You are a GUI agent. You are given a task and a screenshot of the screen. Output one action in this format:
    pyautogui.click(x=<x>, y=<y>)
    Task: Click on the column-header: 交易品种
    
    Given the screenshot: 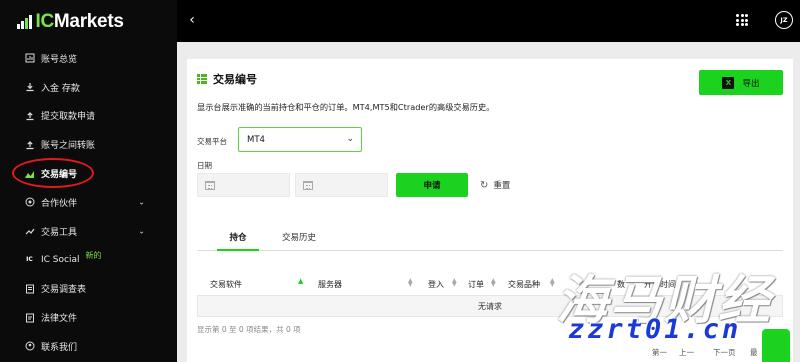 What is the action you would take?
    pyautogui.click(x=524, y=284)
    